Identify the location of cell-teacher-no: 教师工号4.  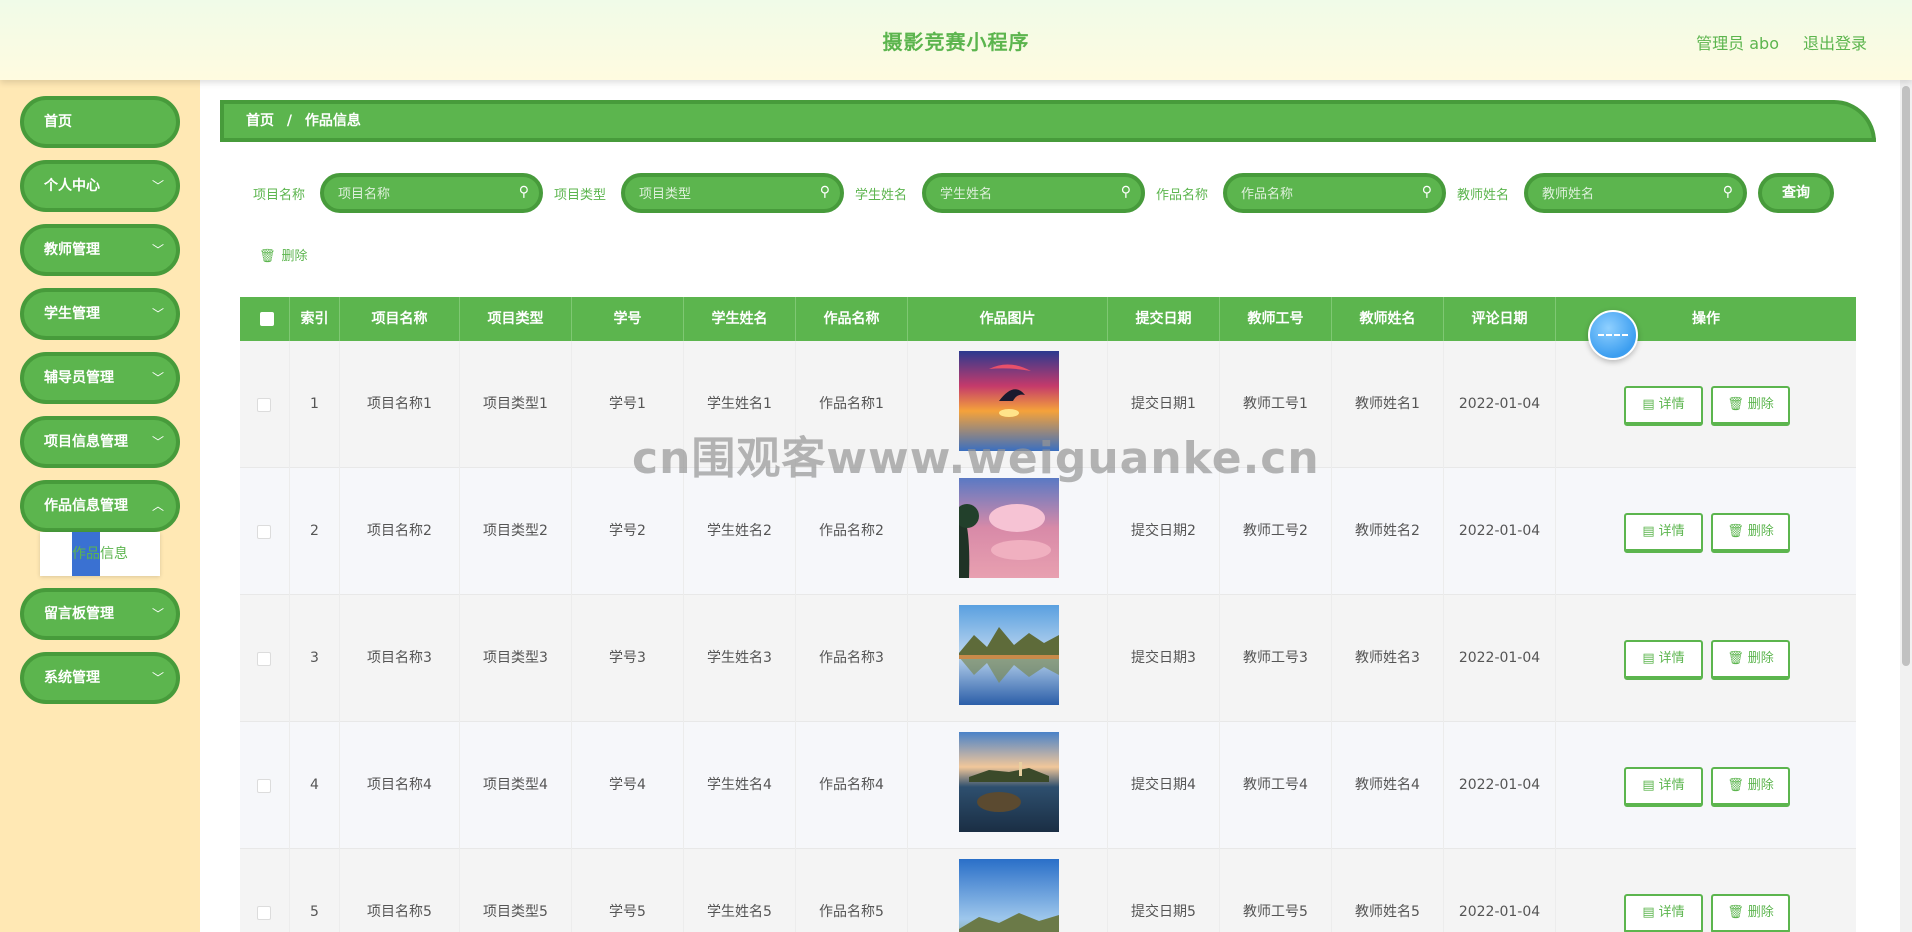
(1276, 785).